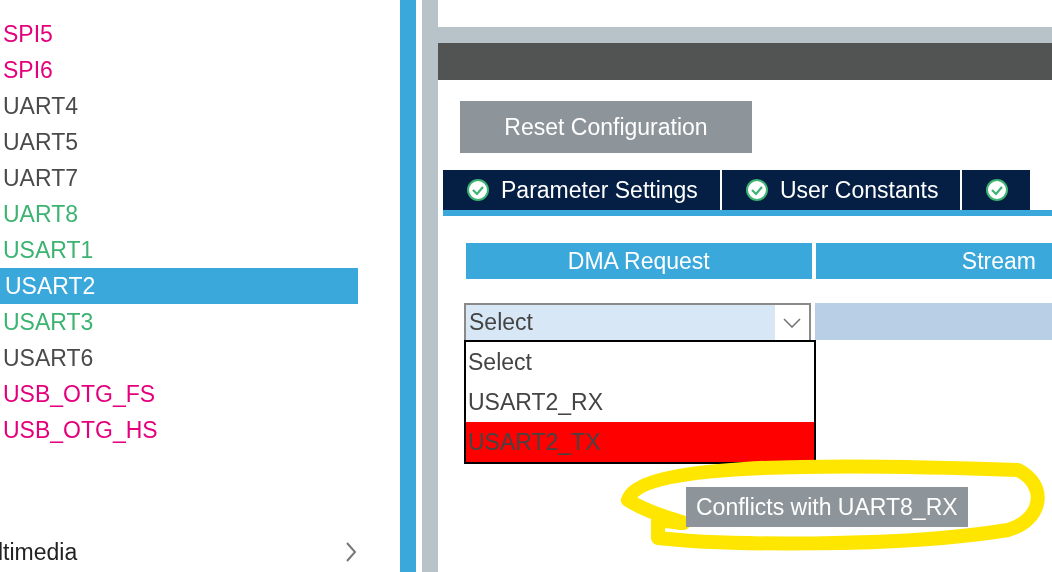 The height and width of the screenshot is (572, 1052). Describe the element at coordinates (179, 178) in the screenshot. I see `peripheral-item: UART7` at that location.